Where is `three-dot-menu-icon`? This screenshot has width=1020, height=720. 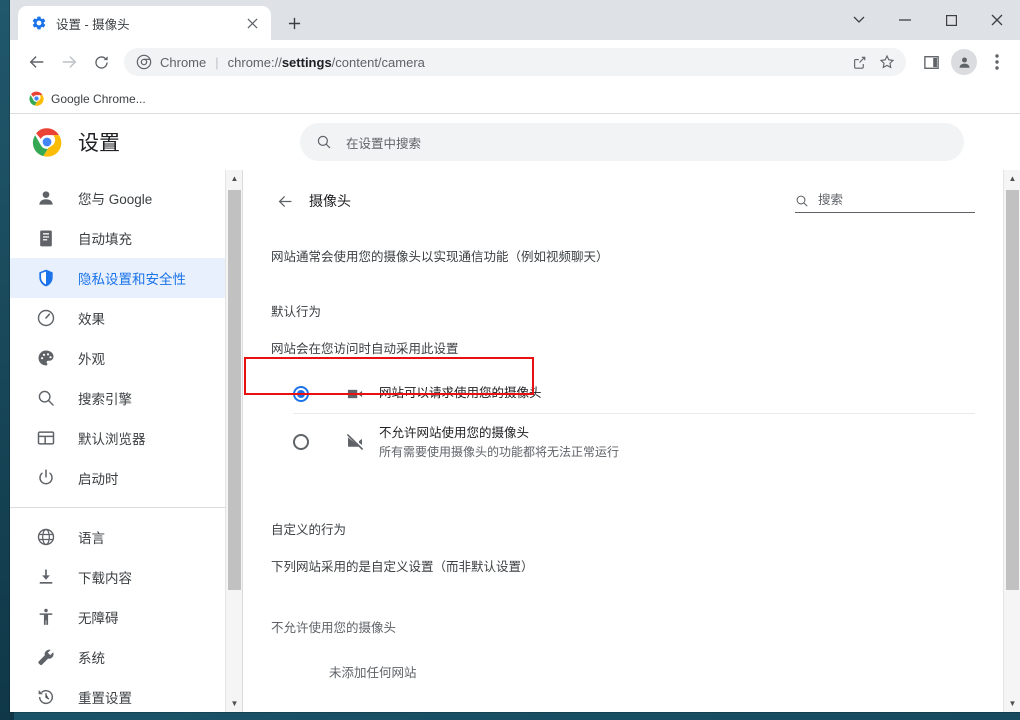 three-dot-menu-icon is located at coordinates (997, 62).